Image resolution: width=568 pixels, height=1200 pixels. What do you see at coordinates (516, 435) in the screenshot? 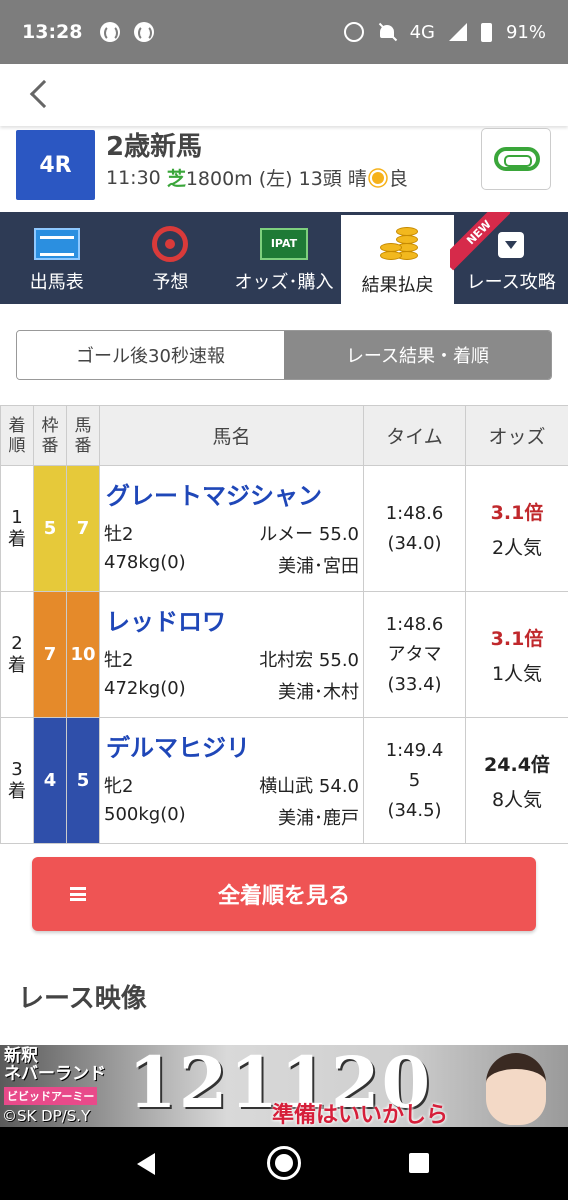
I see `header-odds: オッズ` at bounding box center [516, 435].